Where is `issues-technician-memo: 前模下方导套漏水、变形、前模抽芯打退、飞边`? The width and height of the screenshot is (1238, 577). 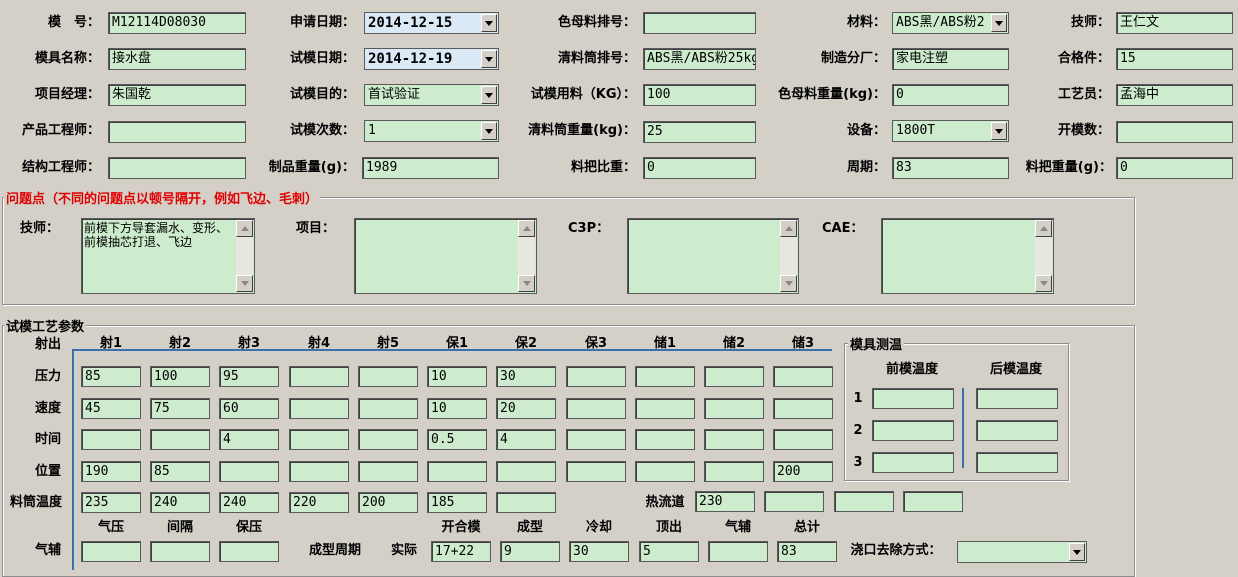
issues-technician-memo: 前模下方导套漏水、变形、前模抽芯打退、飞边 is located at coordinates (168, 256).